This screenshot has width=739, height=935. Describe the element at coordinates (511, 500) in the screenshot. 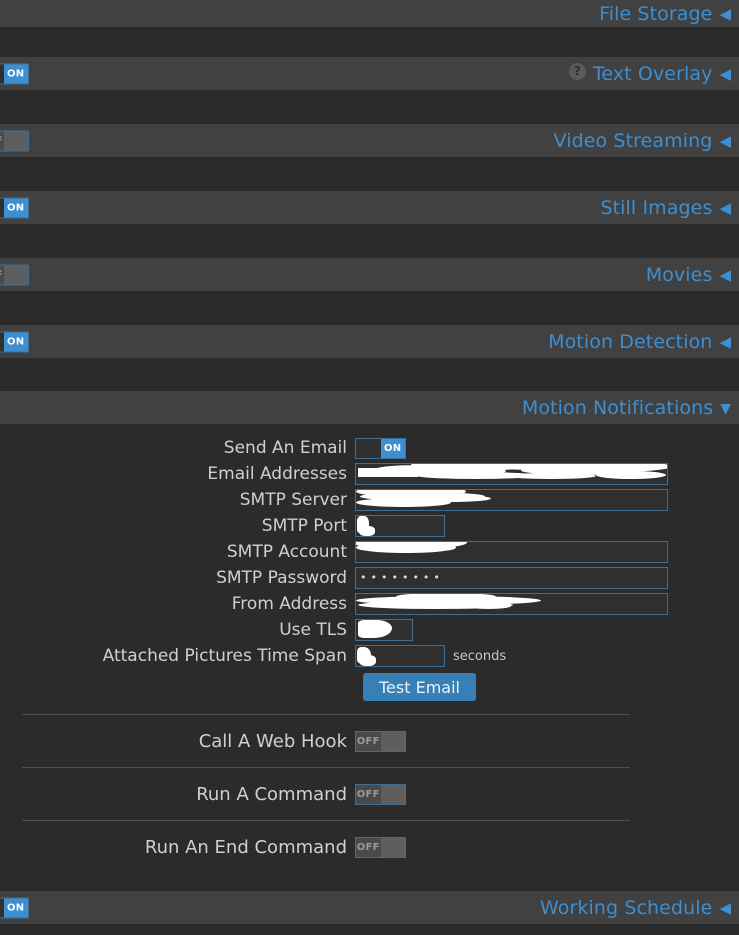

I see `input-smtp-server` at that location.